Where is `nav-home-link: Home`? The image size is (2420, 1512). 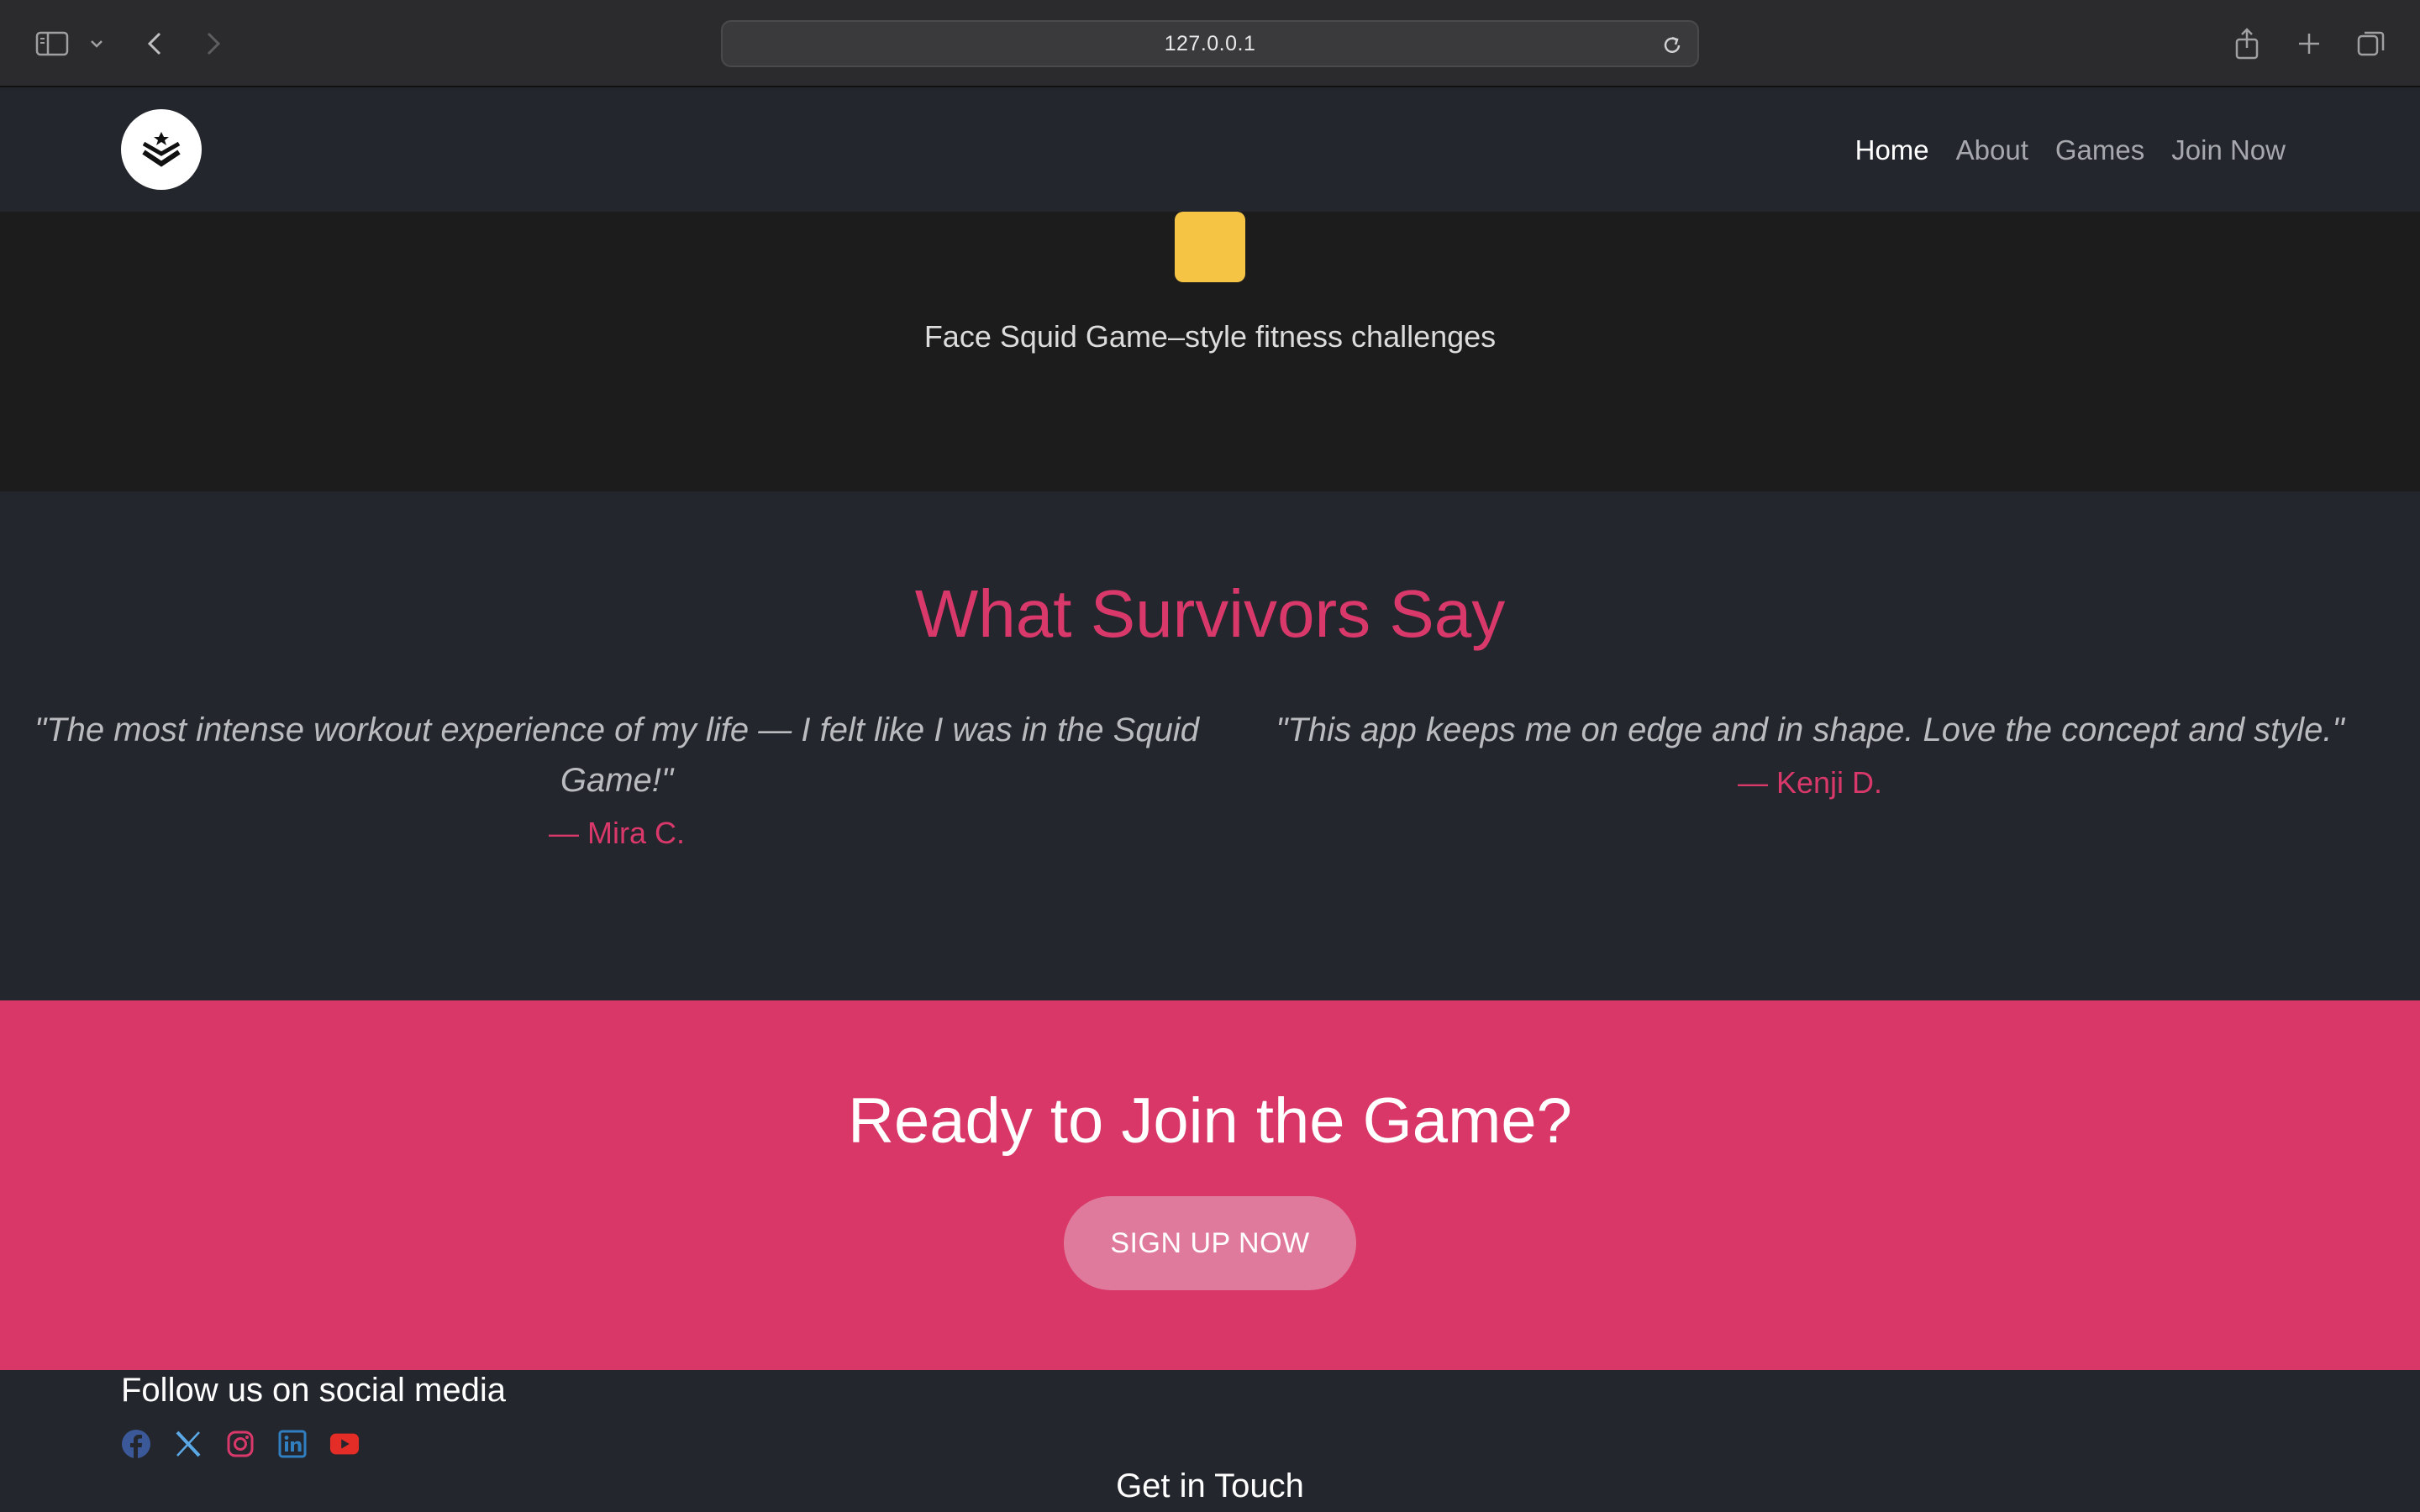
nav-home-link: Home is located at coordinates (1892, 150).